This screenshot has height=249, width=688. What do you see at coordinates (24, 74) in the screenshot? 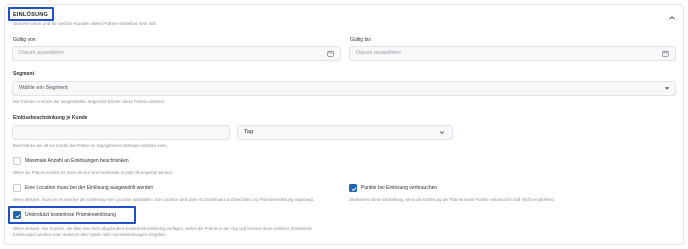
I see `segment-label: Segment` at bounding box center [24, 74].